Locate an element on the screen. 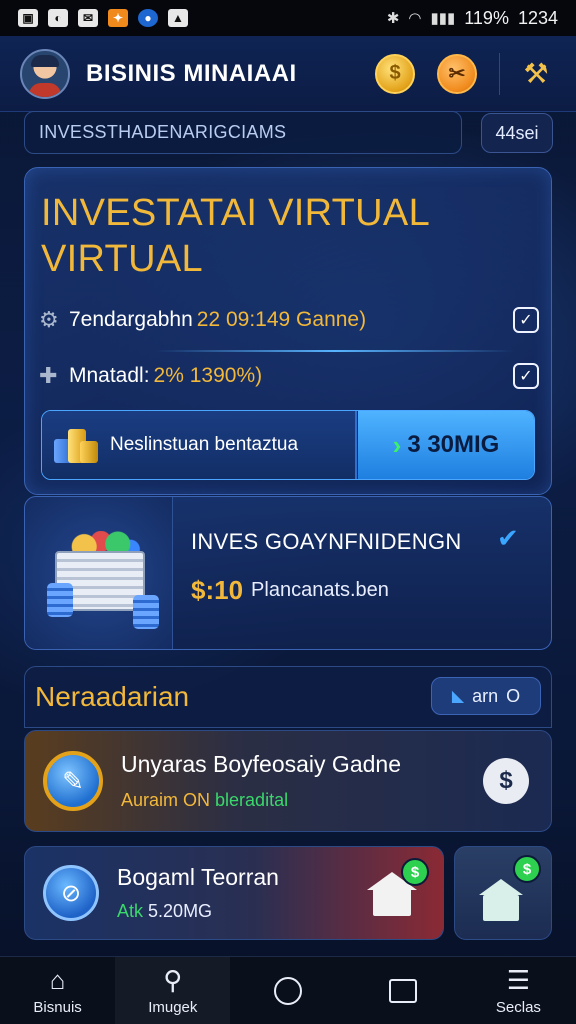 The image size is (576, 1024). bluetooth-icon: ✱ is located at coordinates (393, 18).